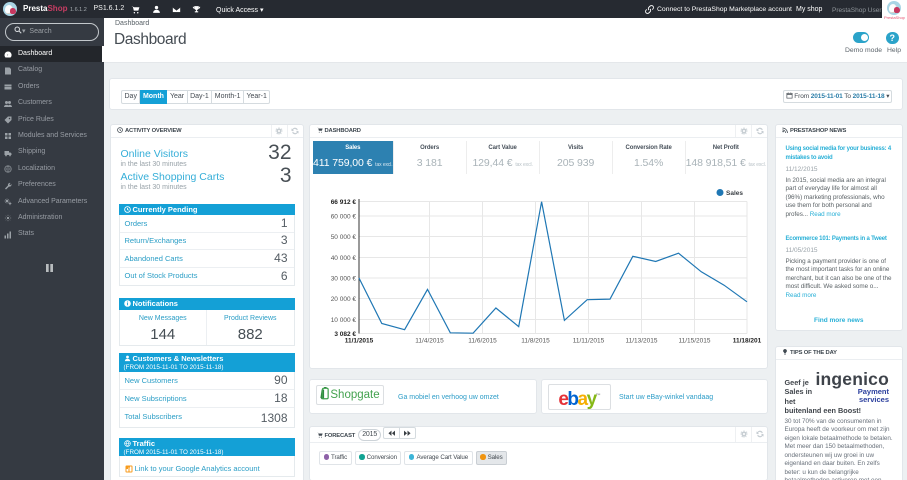 This screenshot has width=907, height=480. What do you see at coordinates (344, 217) in the screenshot?
I see `svg-text: 60 000 €` at bounding box center [344, 217].